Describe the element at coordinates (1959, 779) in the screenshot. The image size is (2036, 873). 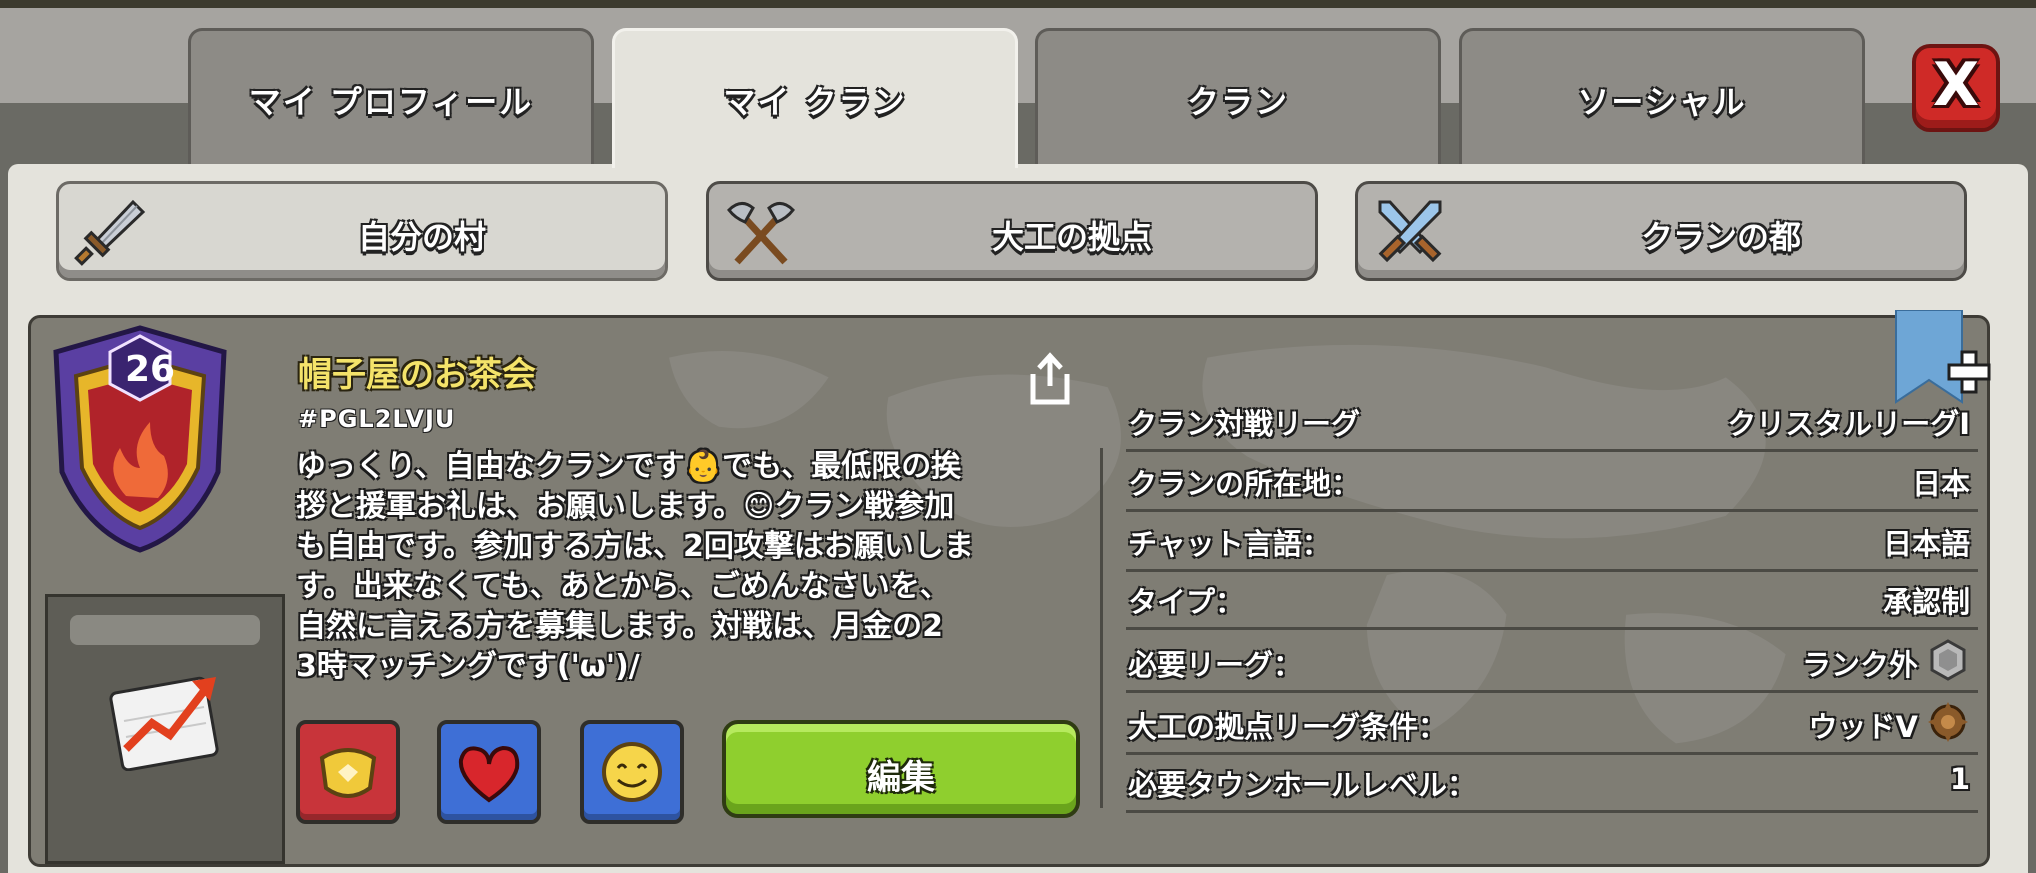
I see `info-value: 1` at that location.